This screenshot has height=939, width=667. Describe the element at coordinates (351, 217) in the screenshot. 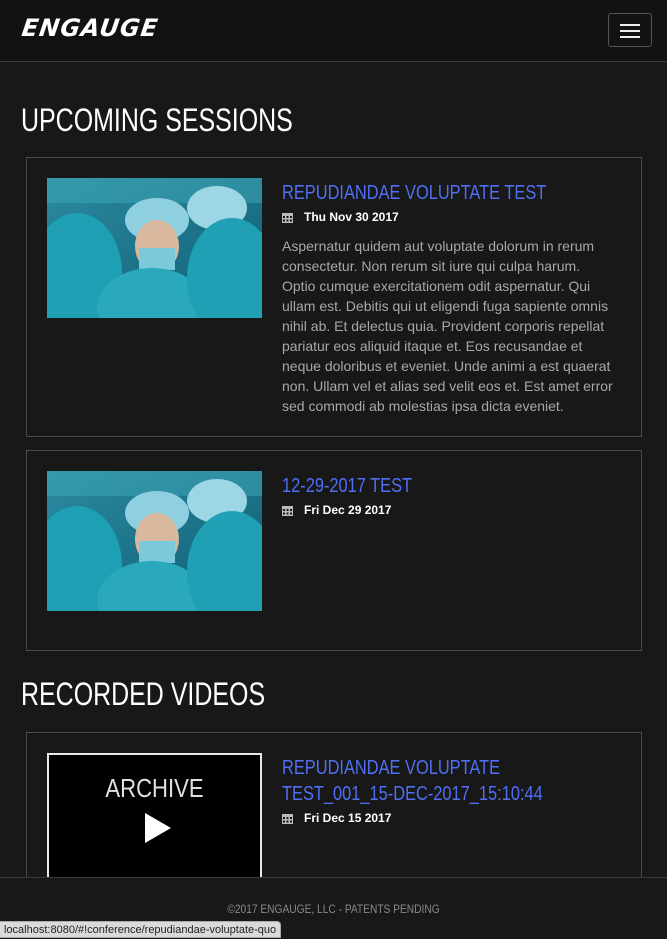

I see `session-date-text: Thu Nov 30 2017` at that location.